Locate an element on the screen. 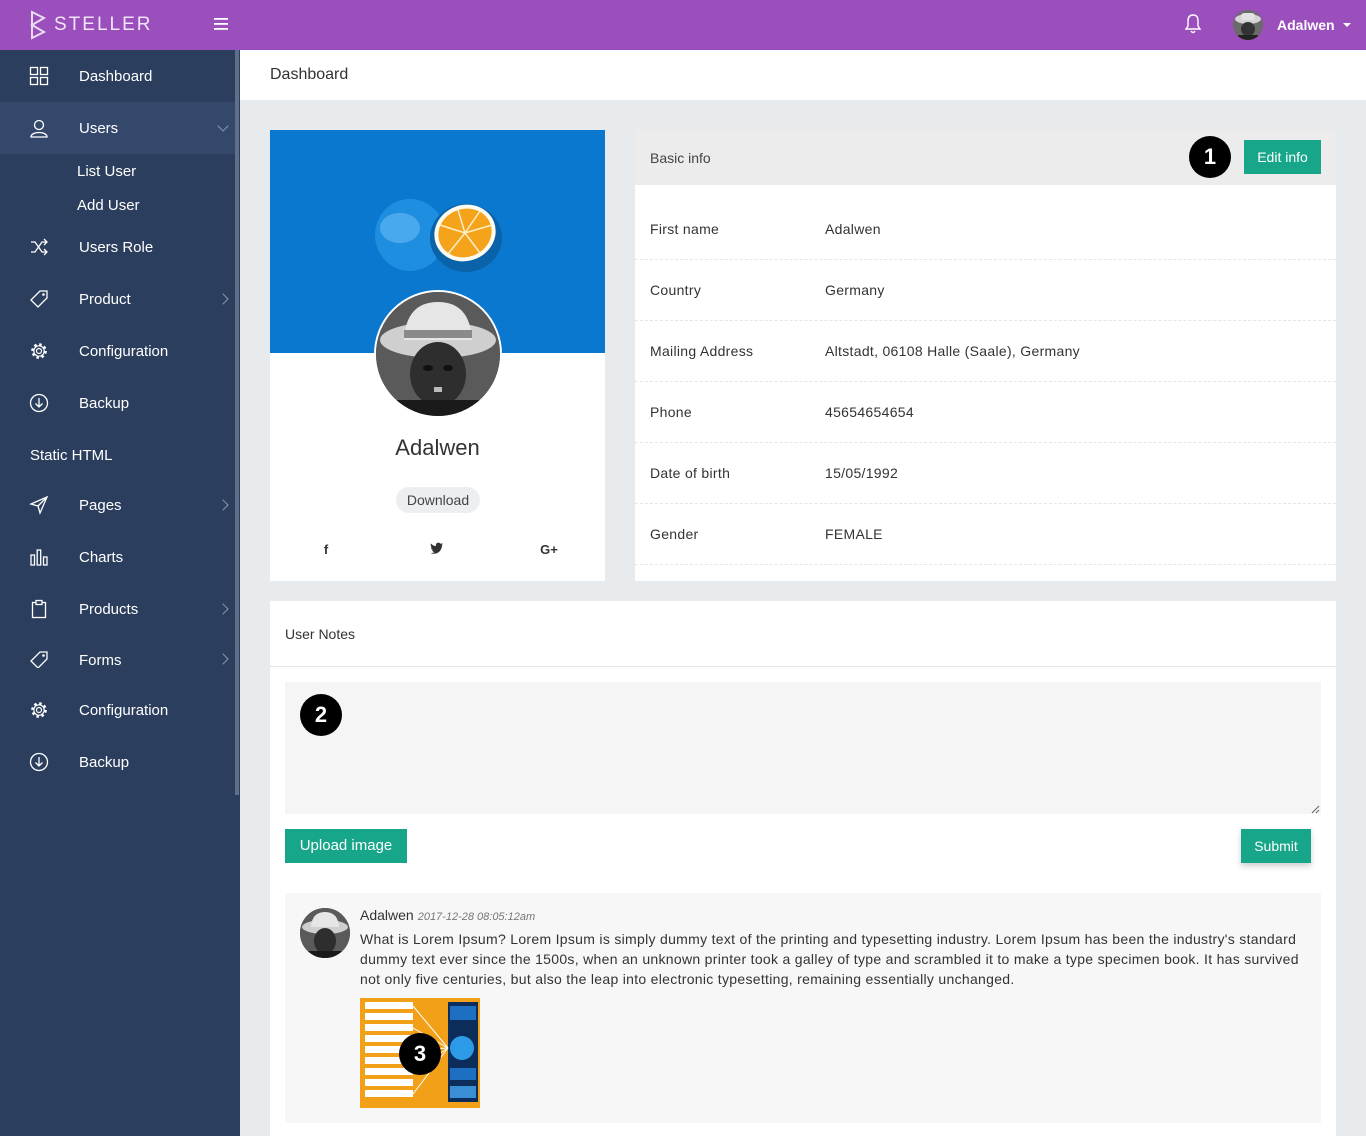  info-row-gender: Gender FEMALE is located at coordinates (985, 534).